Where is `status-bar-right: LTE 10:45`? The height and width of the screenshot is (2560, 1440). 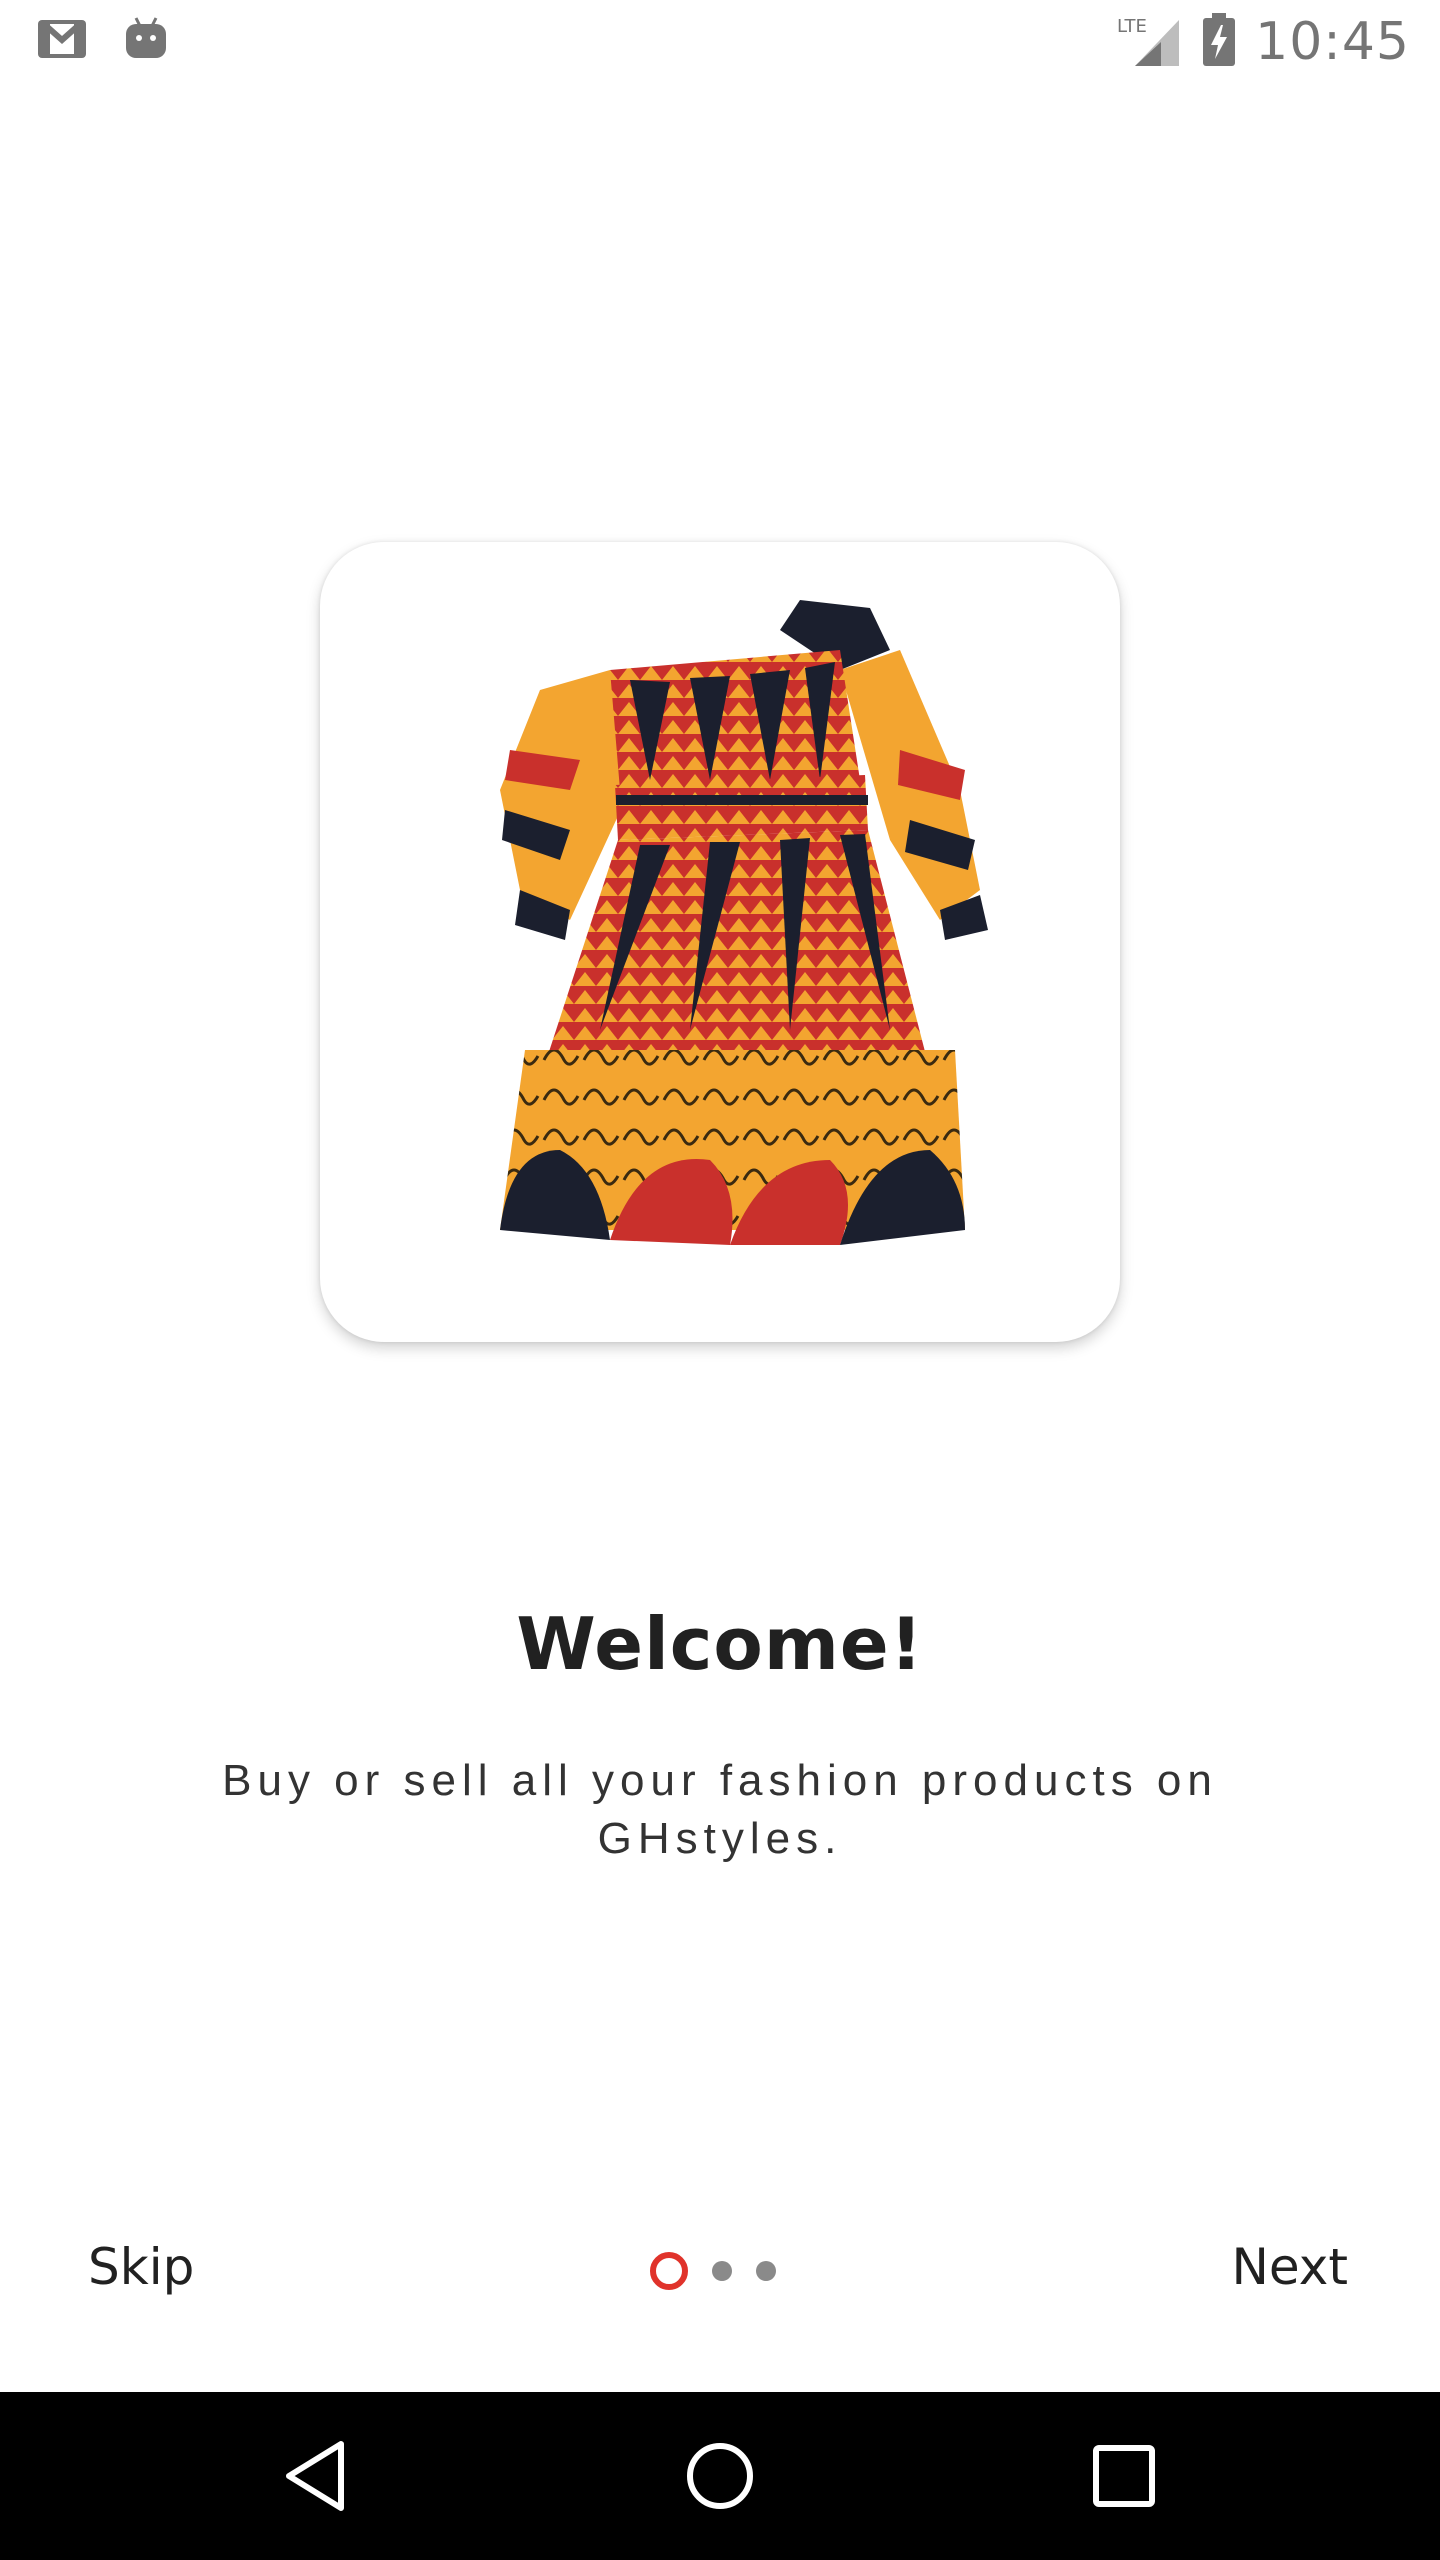 status-bar-right: LTE 10:45 is located at coordinates (1263, 42).